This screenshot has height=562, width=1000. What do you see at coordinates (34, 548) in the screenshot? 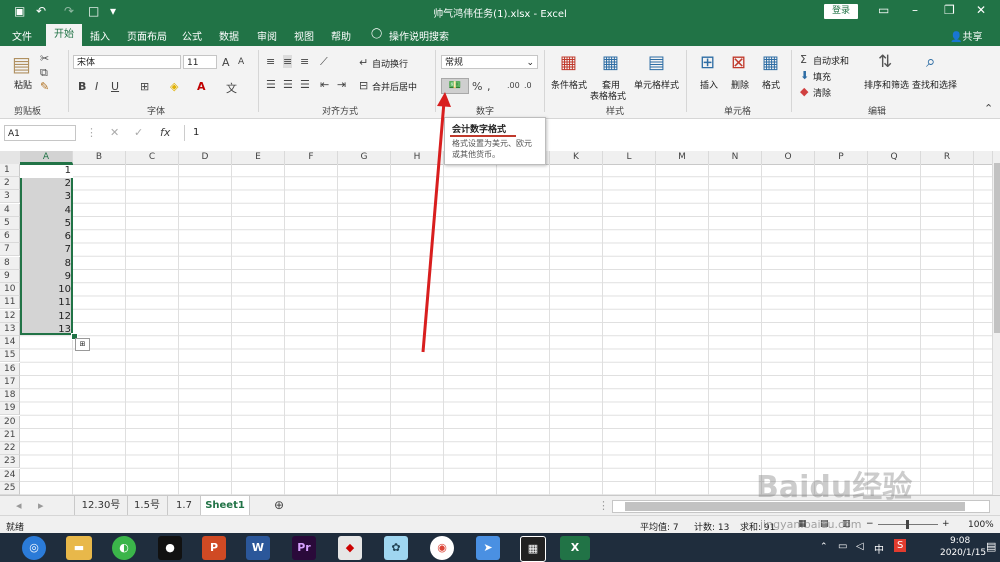
I see `search-icon: ◎` at bounding box center [34, 548].